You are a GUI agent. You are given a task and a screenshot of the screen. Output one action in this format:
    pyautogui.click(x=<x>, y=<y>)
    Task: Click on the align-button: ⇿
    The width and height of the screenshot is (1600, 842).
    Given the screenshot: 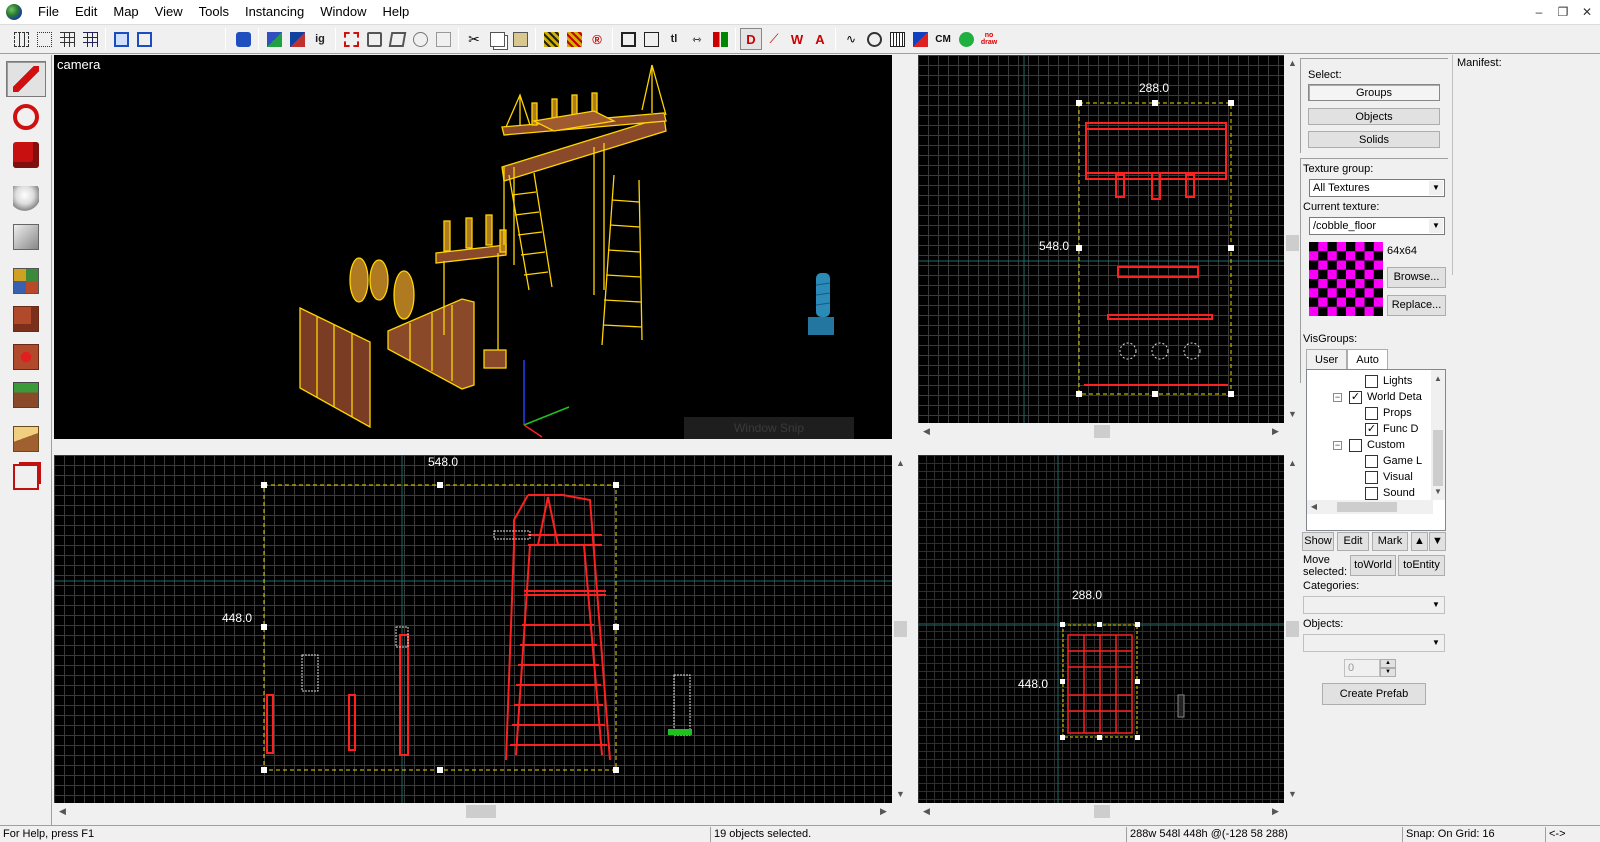 What is the action you would take?
    pyautogui.click(x=697, y=39)
    